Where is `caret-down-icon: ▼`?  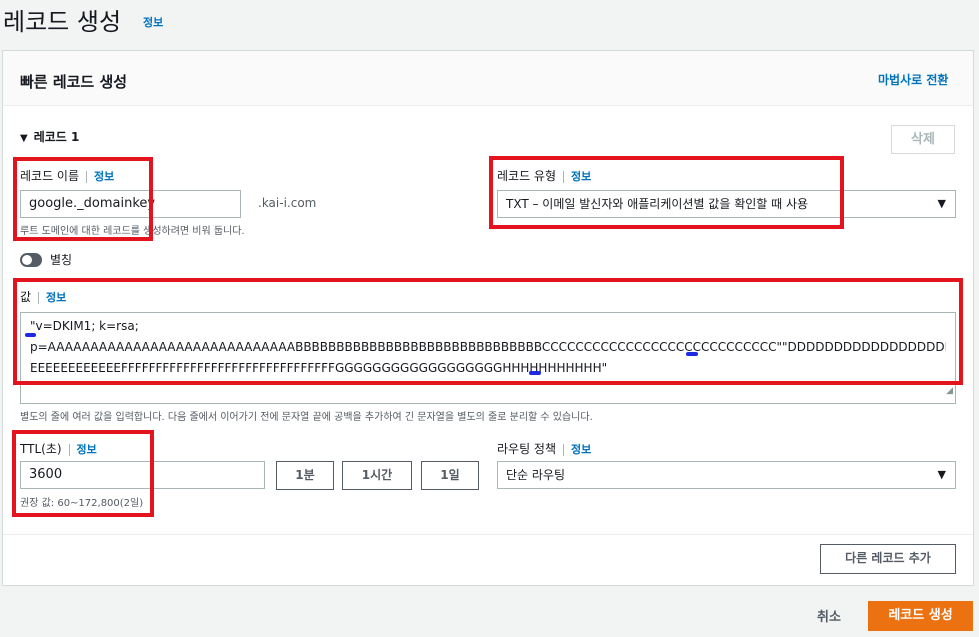
caret-down-icon: ▼ is located at coordinates (24, 138).